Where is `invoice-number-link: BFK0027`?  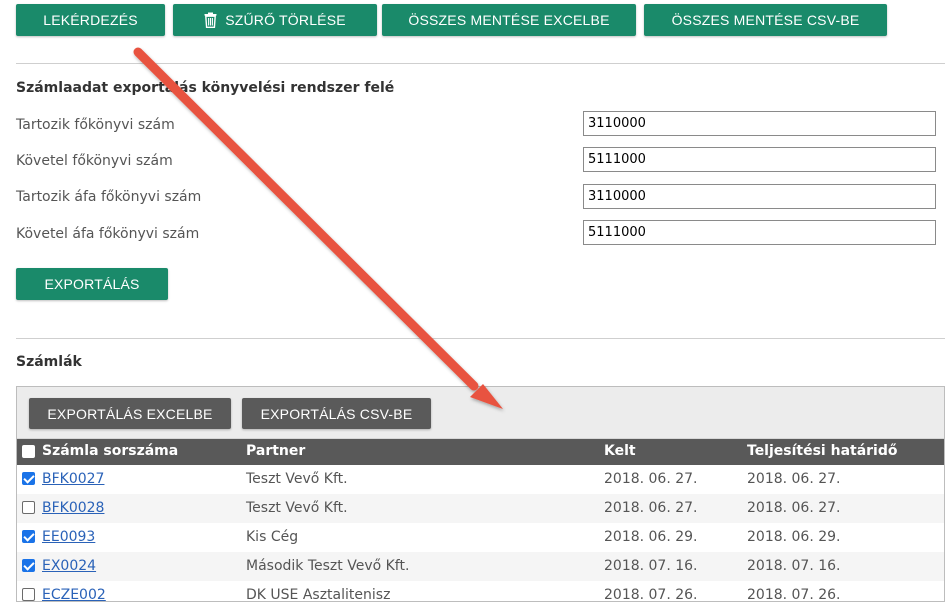 invoice-number-link: BFK0027 is located at coordinates (73, 479).